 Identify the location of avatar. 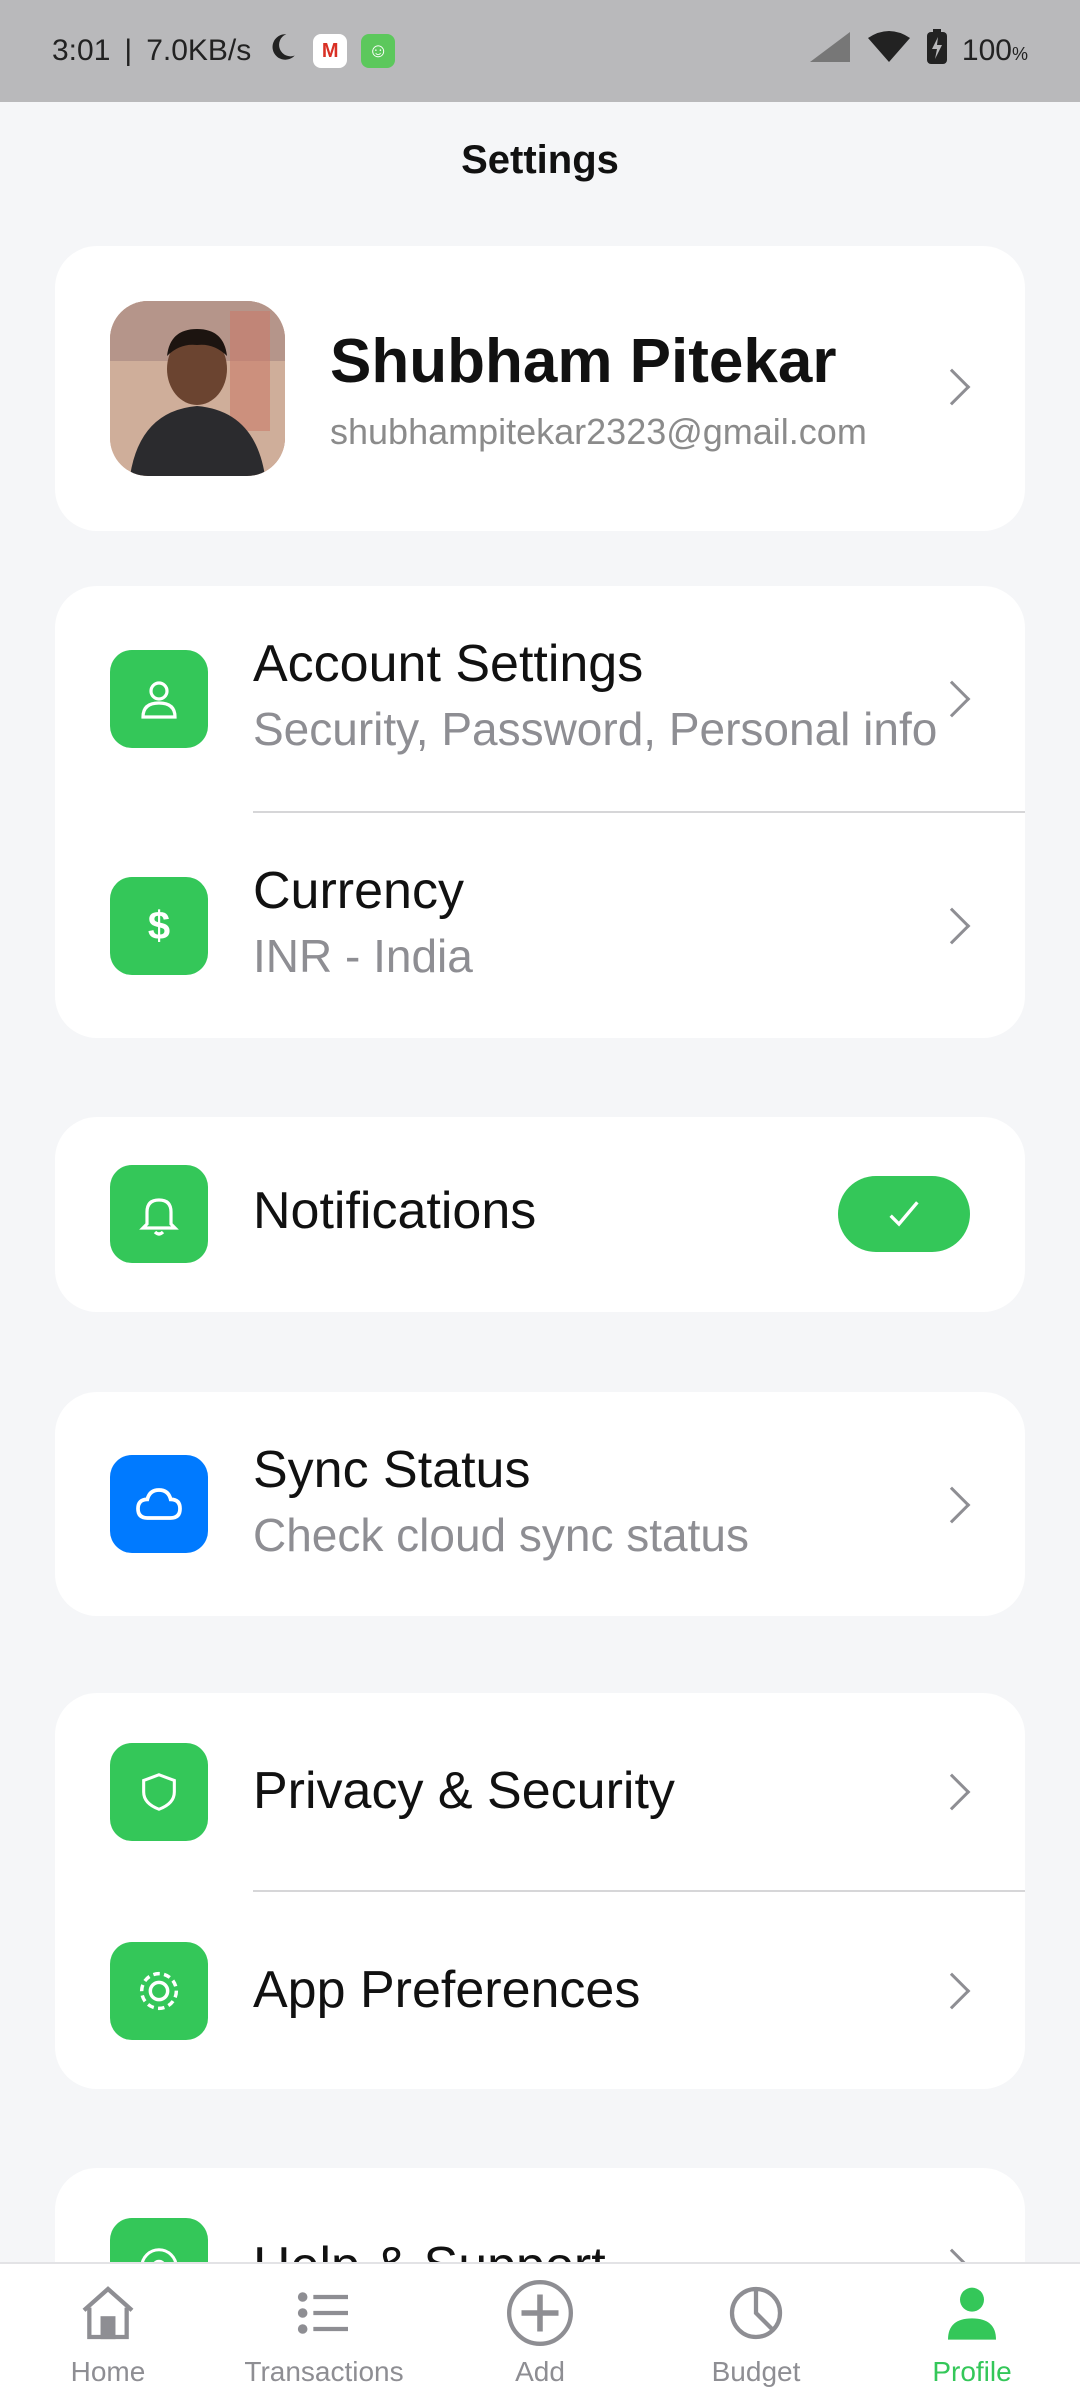
(197, 388).